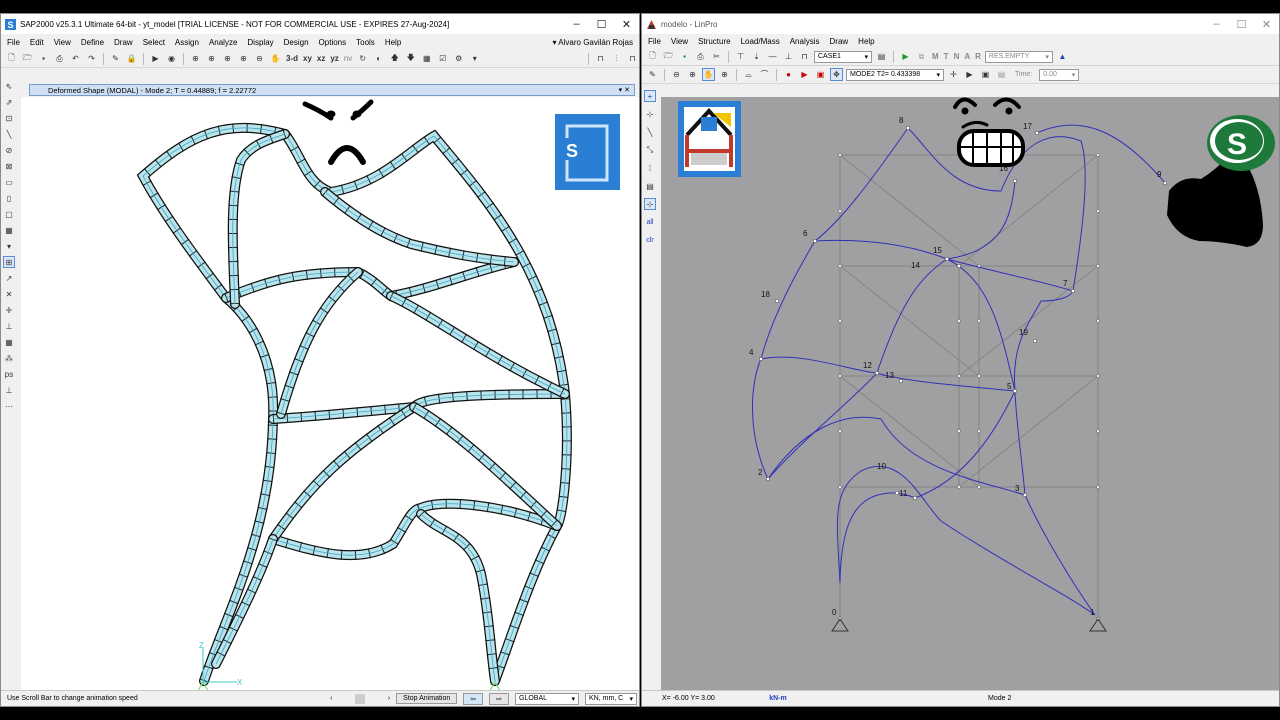 This screenshot has width=1280, height=720. What do you see at coordinates (9, 294) in the screenshot?
I see `clear-select-icon: ✕` at bounding box center [9, 294].